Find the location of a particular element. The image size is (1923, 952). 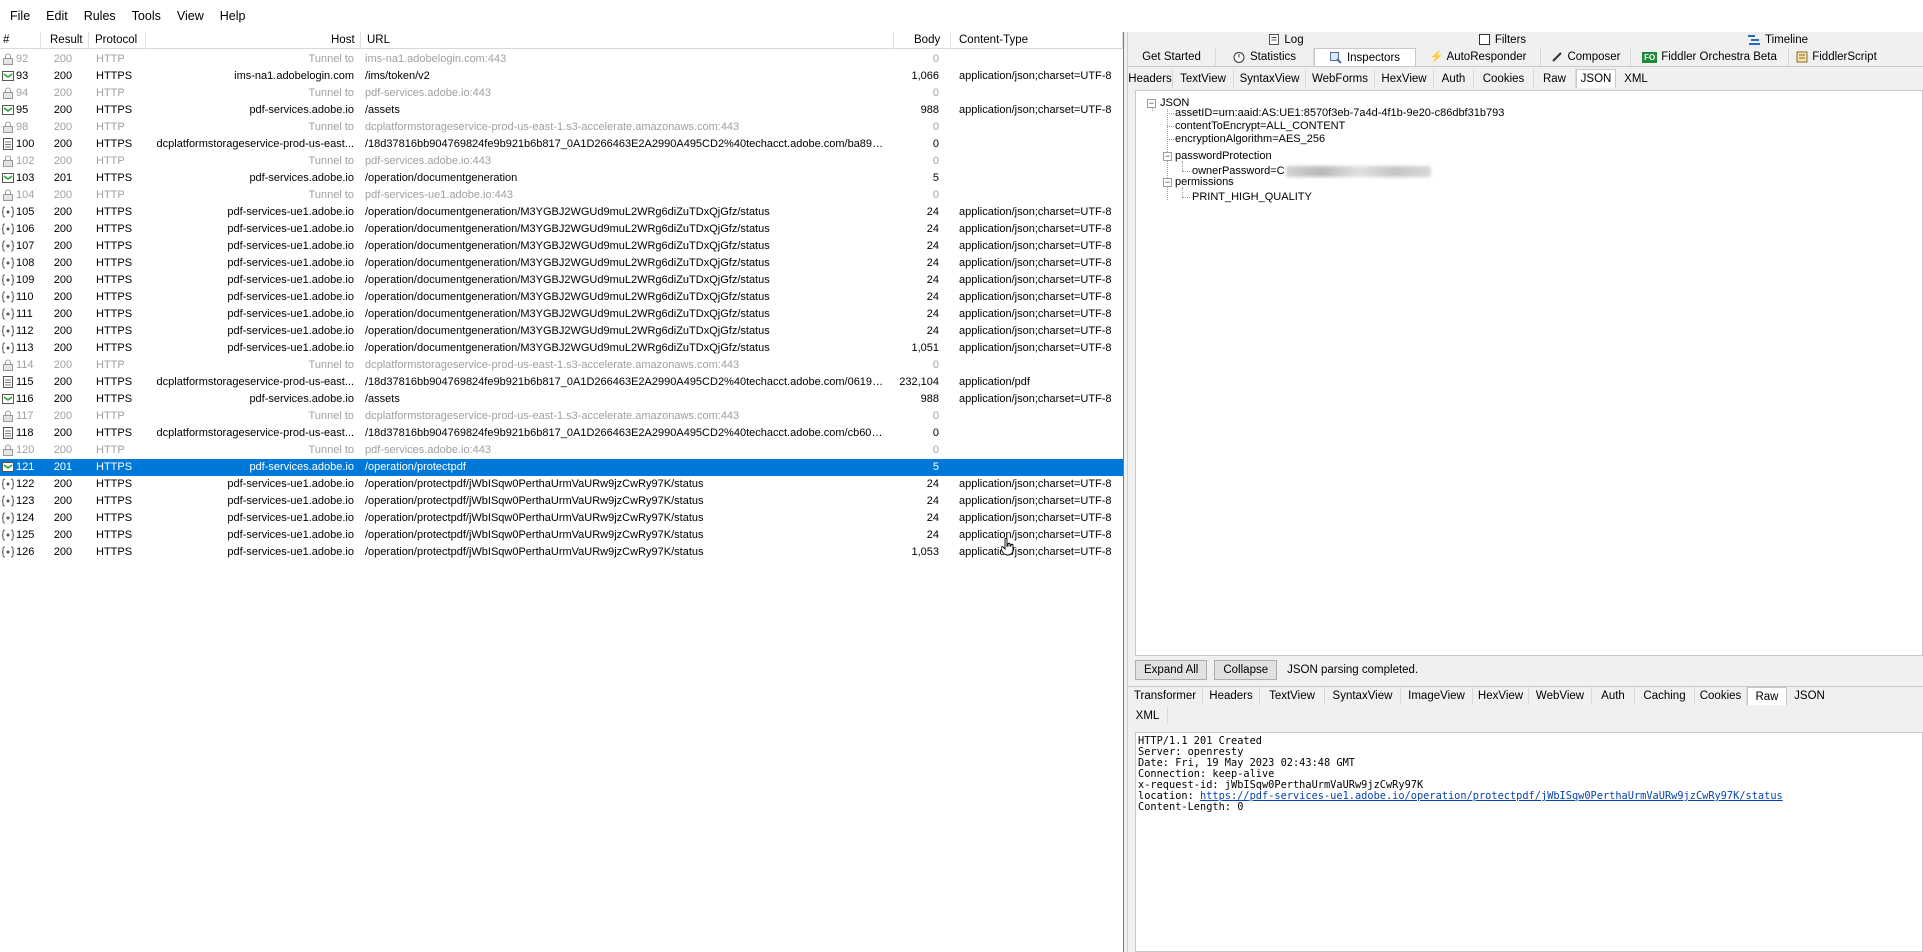

resp-tab-json: JSON is located at coordinates (1809, 696).